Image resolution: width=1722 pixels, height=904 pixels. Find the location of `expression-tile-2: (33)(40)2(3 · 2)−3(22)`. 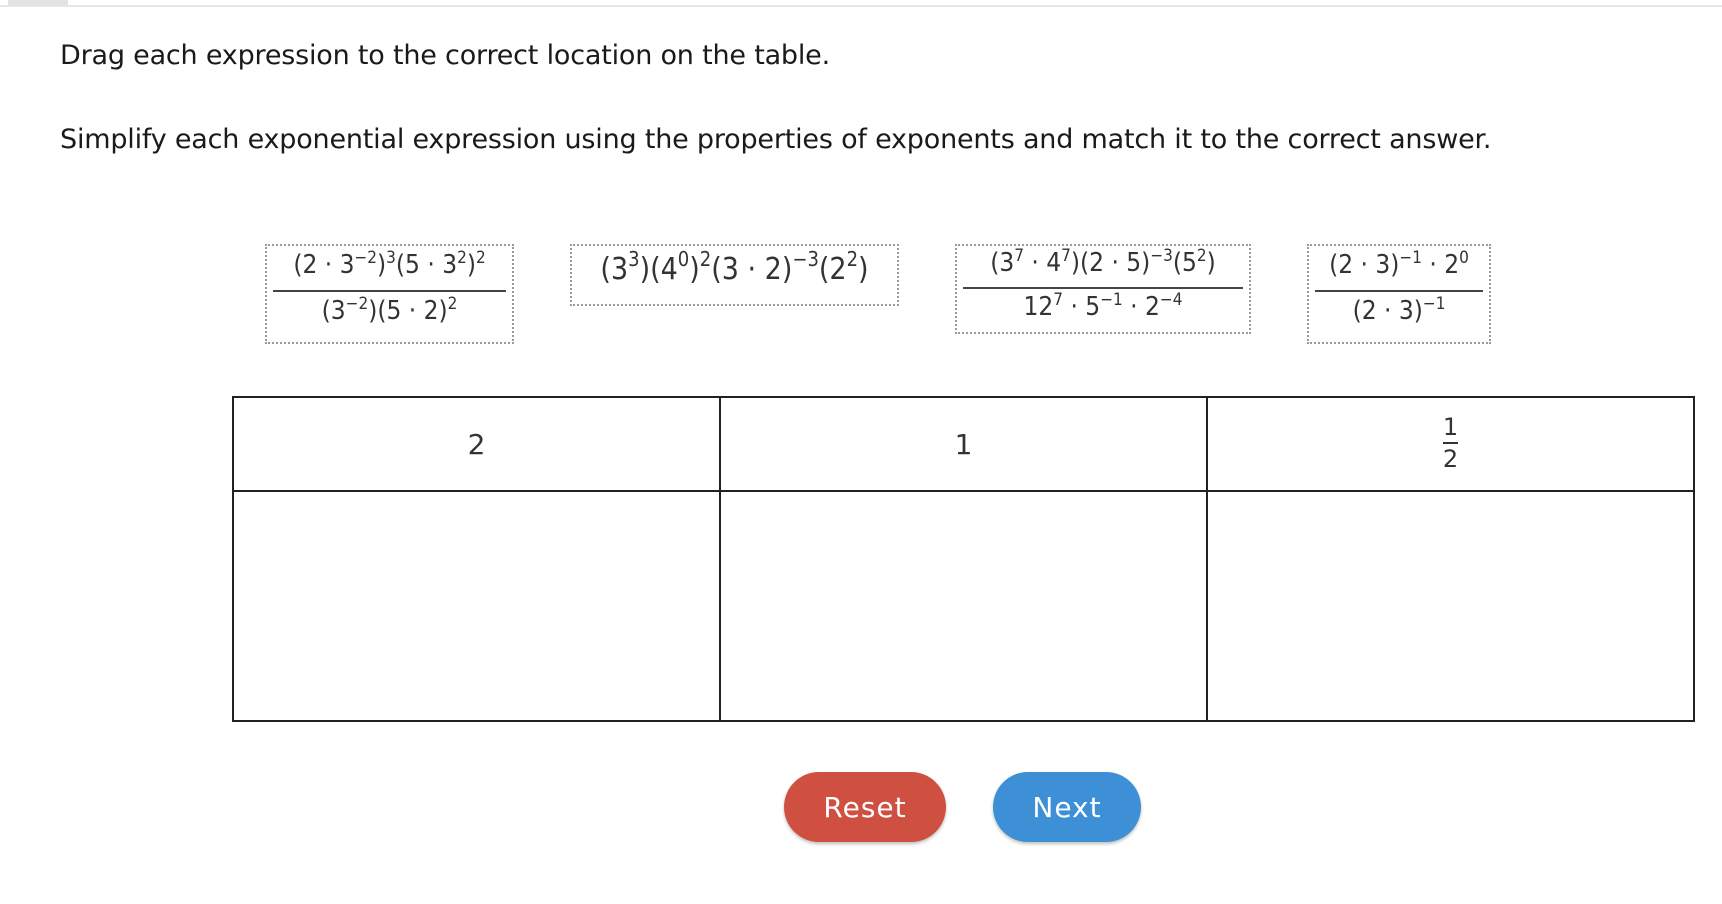

expression-tile-2: (33)(40)2(3 · 2)−3(22) is located at coordinates (734, 275).